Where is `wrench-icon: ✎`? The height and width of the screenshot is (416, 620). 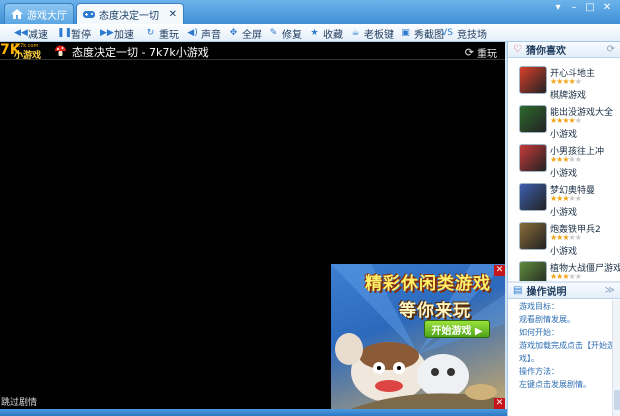
wrench-icon: ✎ is located at coordinates (273, 33).